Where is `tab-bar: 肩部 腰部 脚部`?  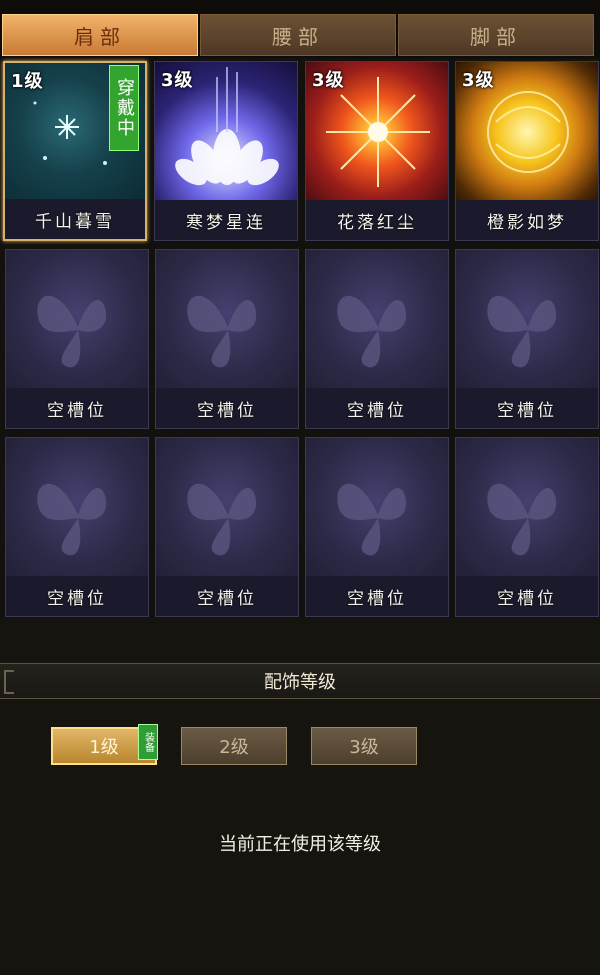
tab-bar: 肩部 腰部 脚部 is located at coordinates (300, 29).